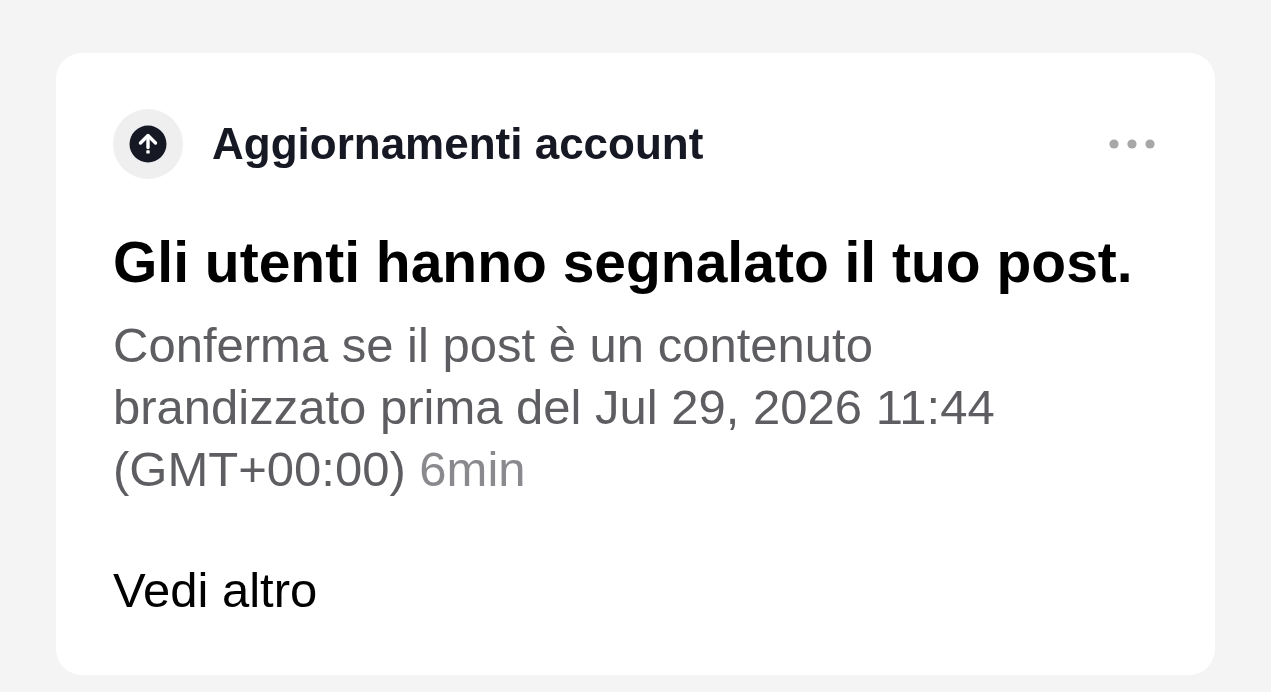 The image size is (1271, 692). What do you see at coordinates (458, 144) in the screenshot?
I see `category-label: Aggiornamenti account` at bounding box center [458, 144].